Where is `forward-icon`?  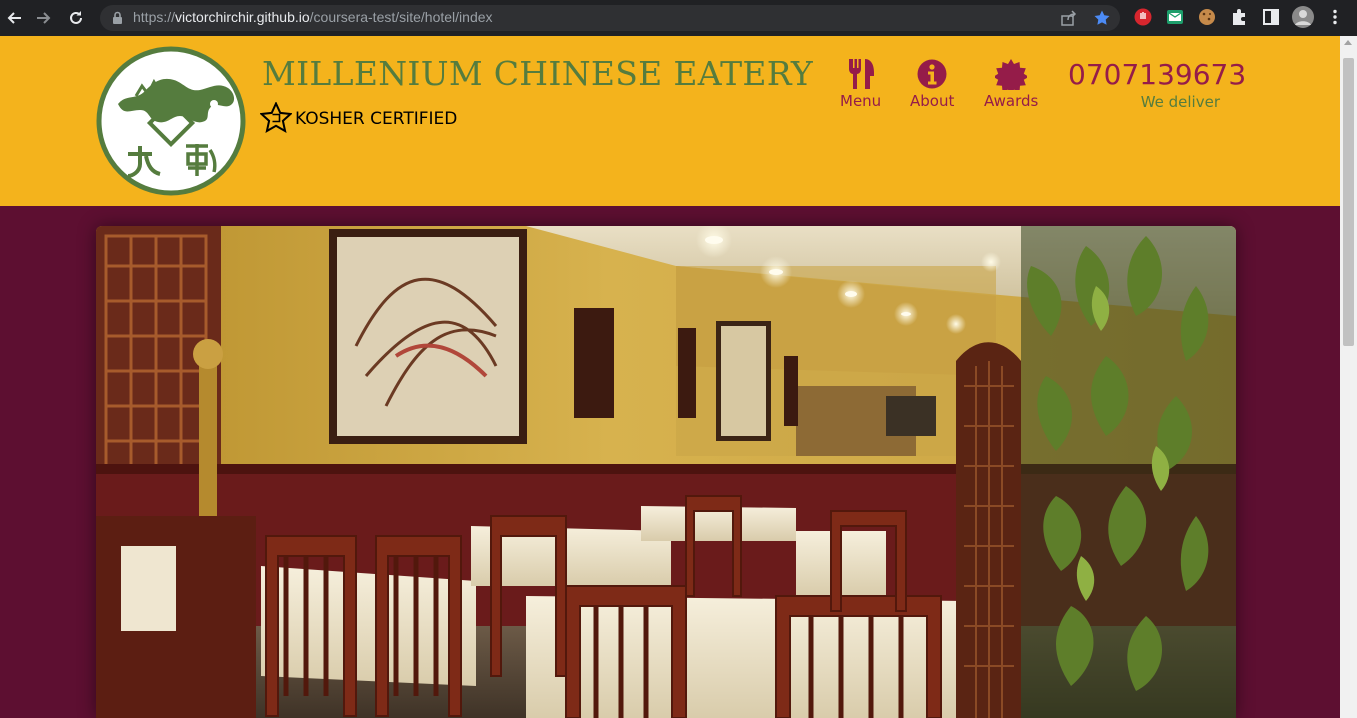
forward-icon is located at coordinates (44, 18).